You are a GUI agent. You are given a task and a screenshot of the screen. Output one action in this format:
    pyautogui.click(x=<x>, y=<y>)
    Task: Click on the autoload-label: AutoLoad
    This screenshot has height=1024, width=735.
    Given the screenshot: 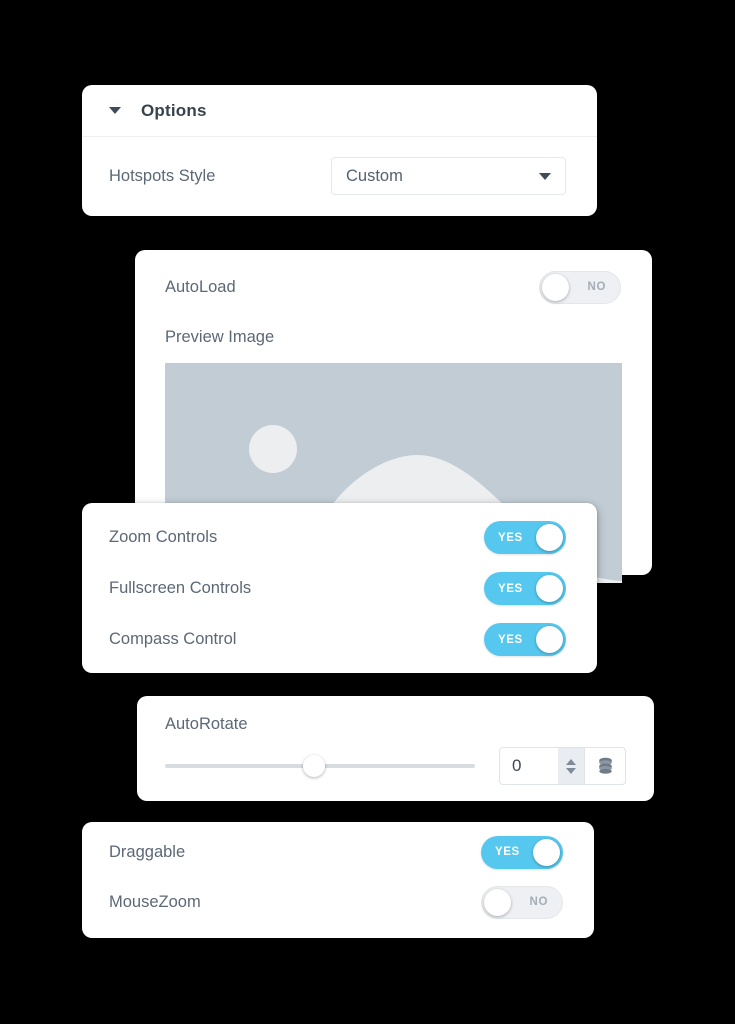 What is the action you would take?
    pyautogui.click(x=200, y=286)
    